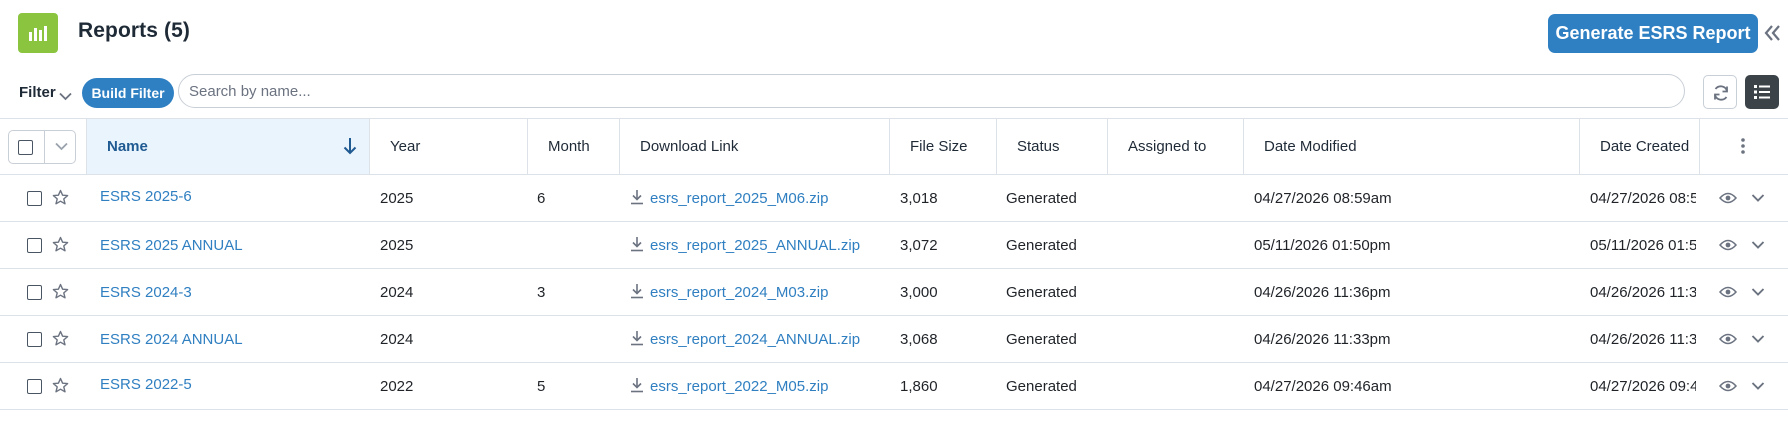 Image resolution: width=1788 pixels, height=424 pixels. Describe the element at coordinates (739, 292) in the screenshot. I see `download-link: esrs_report_2024_M03.zip` at that location.